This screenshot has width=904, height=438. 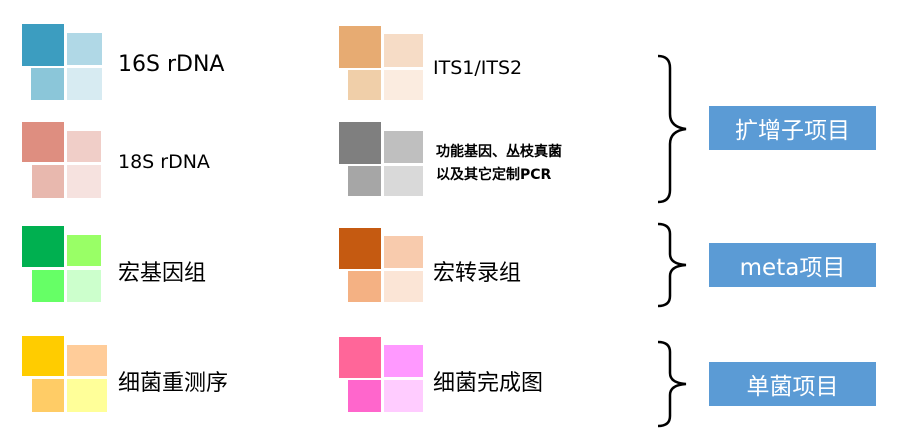 What do you see at coordinates (672, 384) in the screenshot?
I see `single-strain-brace` at bounding box center [672, 384].